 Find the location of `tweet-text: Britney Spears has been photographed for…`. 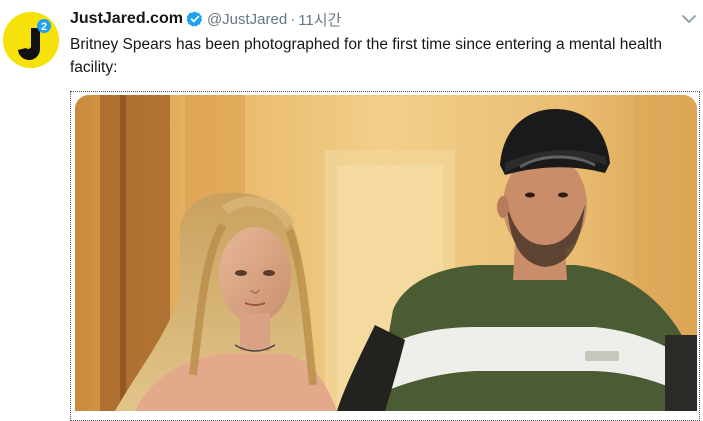

tweet-text: Britney Spears has been photographed for… is located at coordinates (366, 56).